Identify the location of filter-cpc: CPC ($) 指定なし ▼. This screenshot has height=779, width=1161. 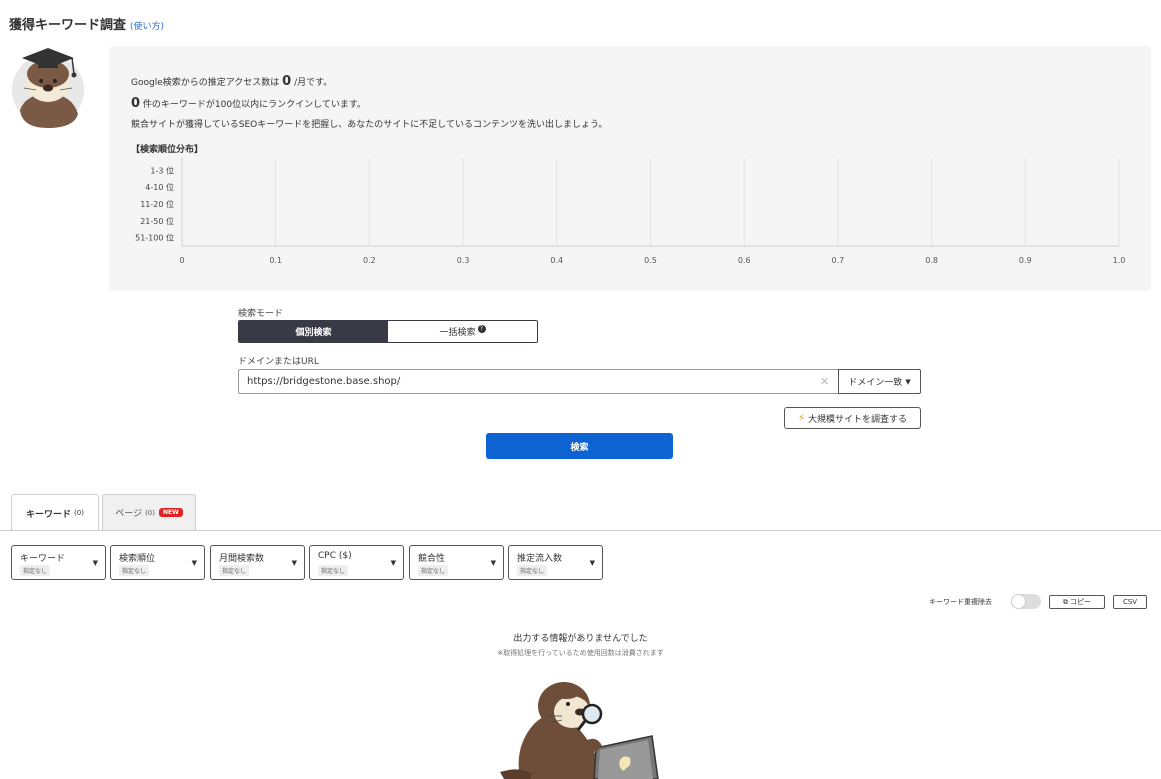
(356, 562).